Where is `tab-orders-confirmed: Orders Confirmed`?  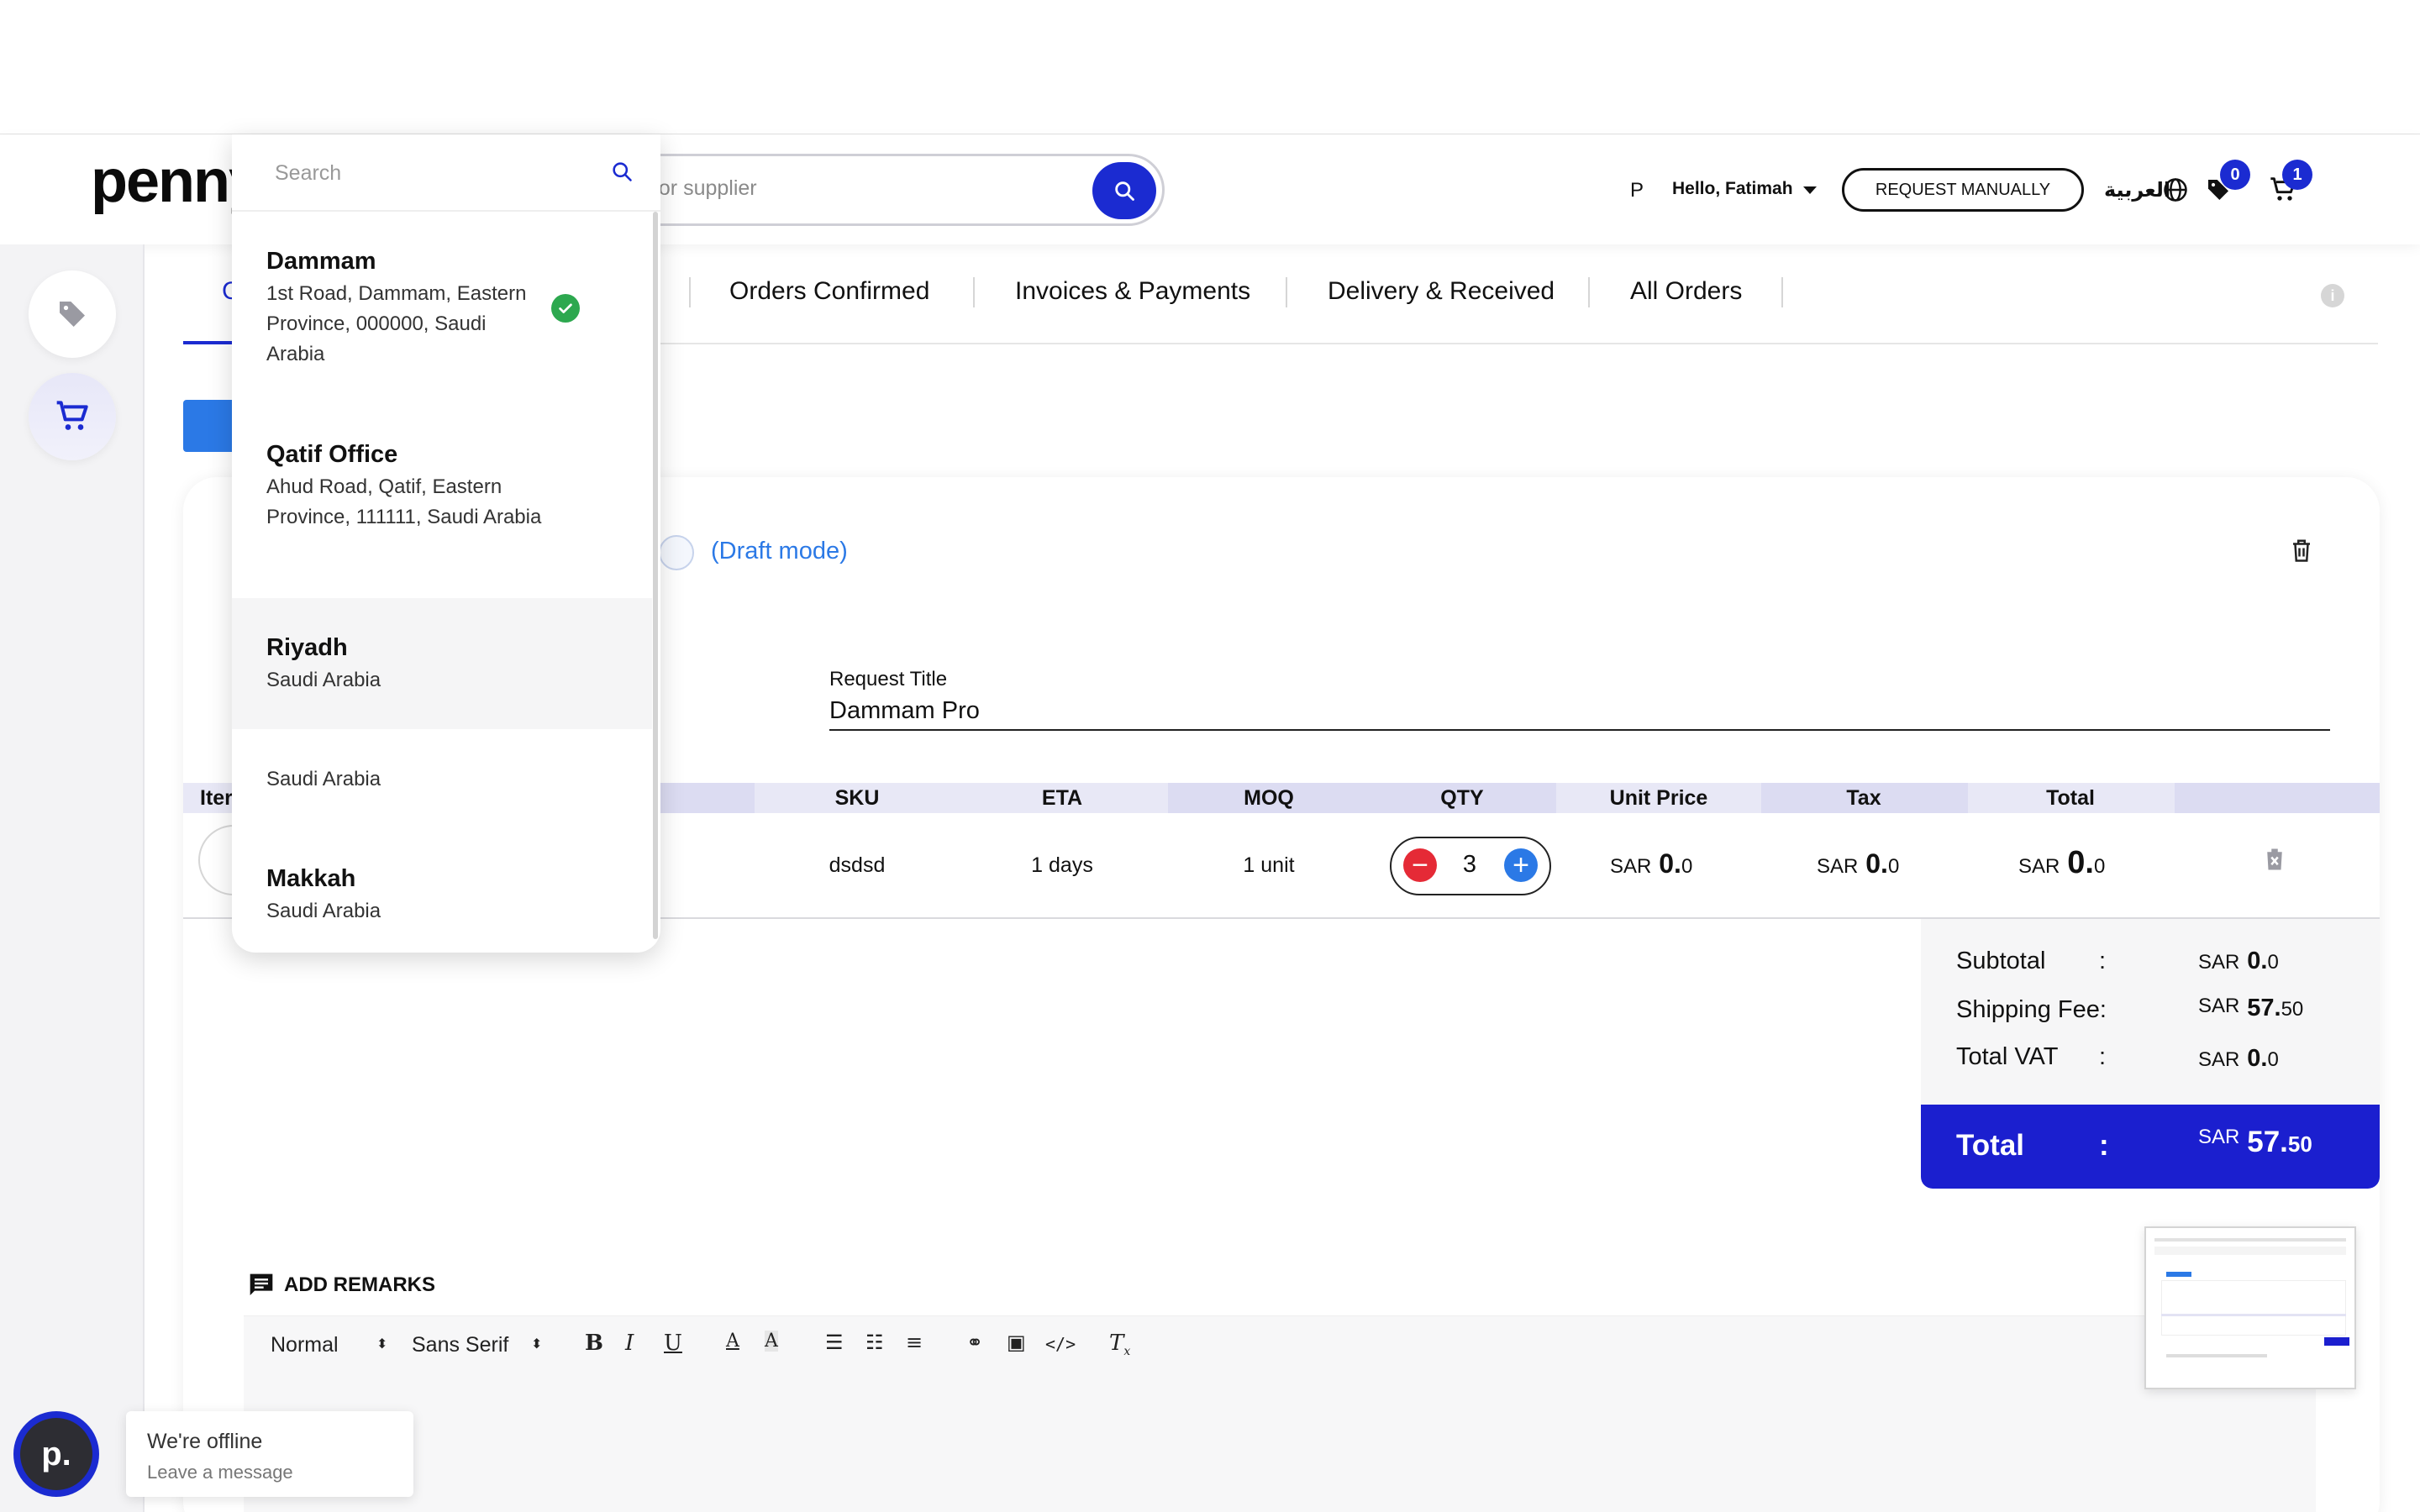 tab-orders-confirmed: Orders Confirmed is located at coordinates (829, 291).